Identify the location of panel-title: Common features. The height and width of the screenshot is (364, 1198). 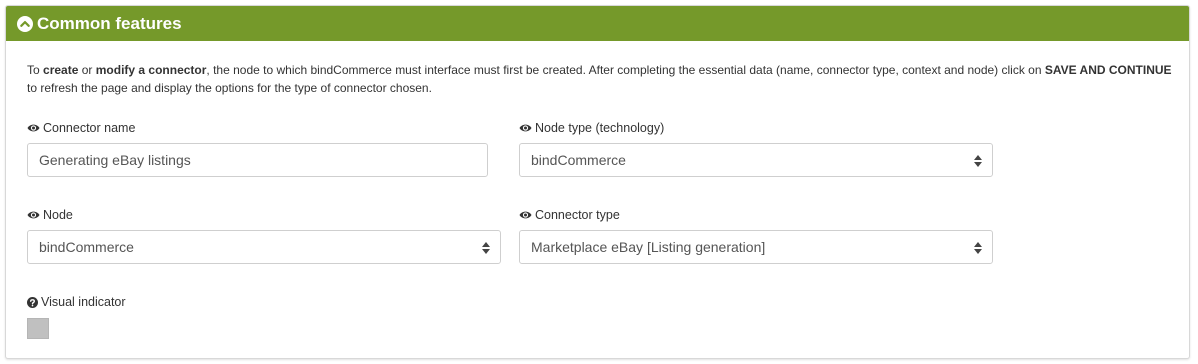
(109, 23).